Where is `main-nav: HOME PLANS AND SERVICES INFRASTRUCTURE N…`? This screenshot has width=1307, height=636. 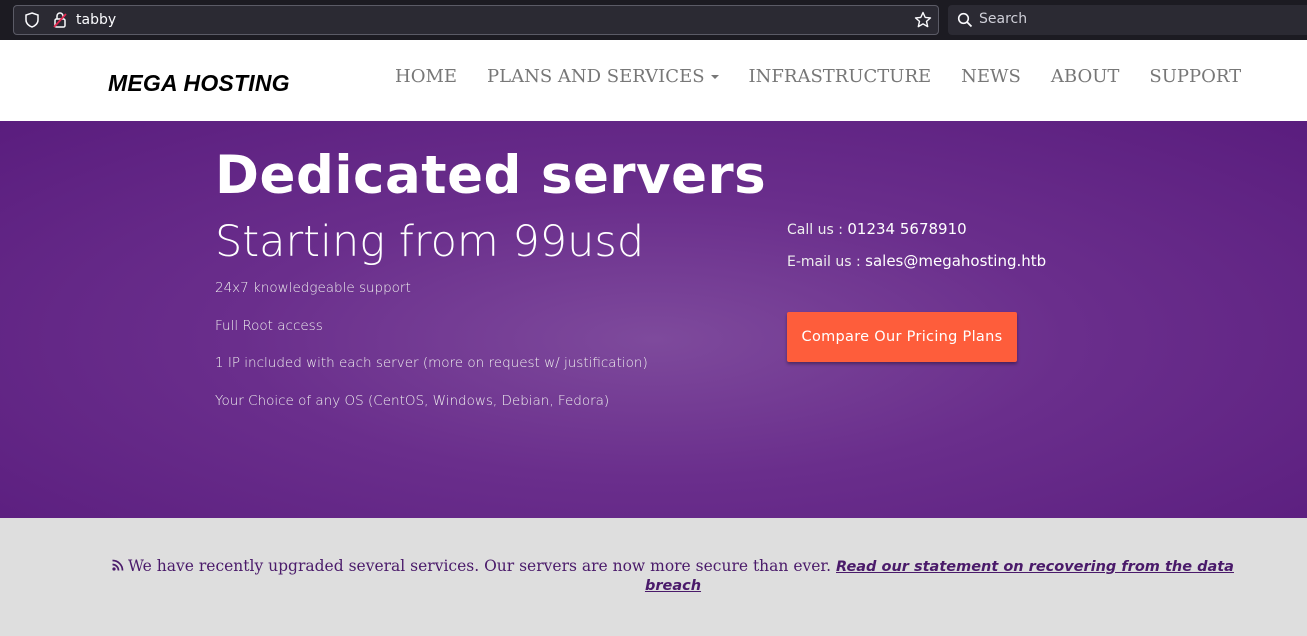 main-nav: HOME PLANS AND SERVICES INFRASTRUCTURE N… is located at coordinates (818, 76).